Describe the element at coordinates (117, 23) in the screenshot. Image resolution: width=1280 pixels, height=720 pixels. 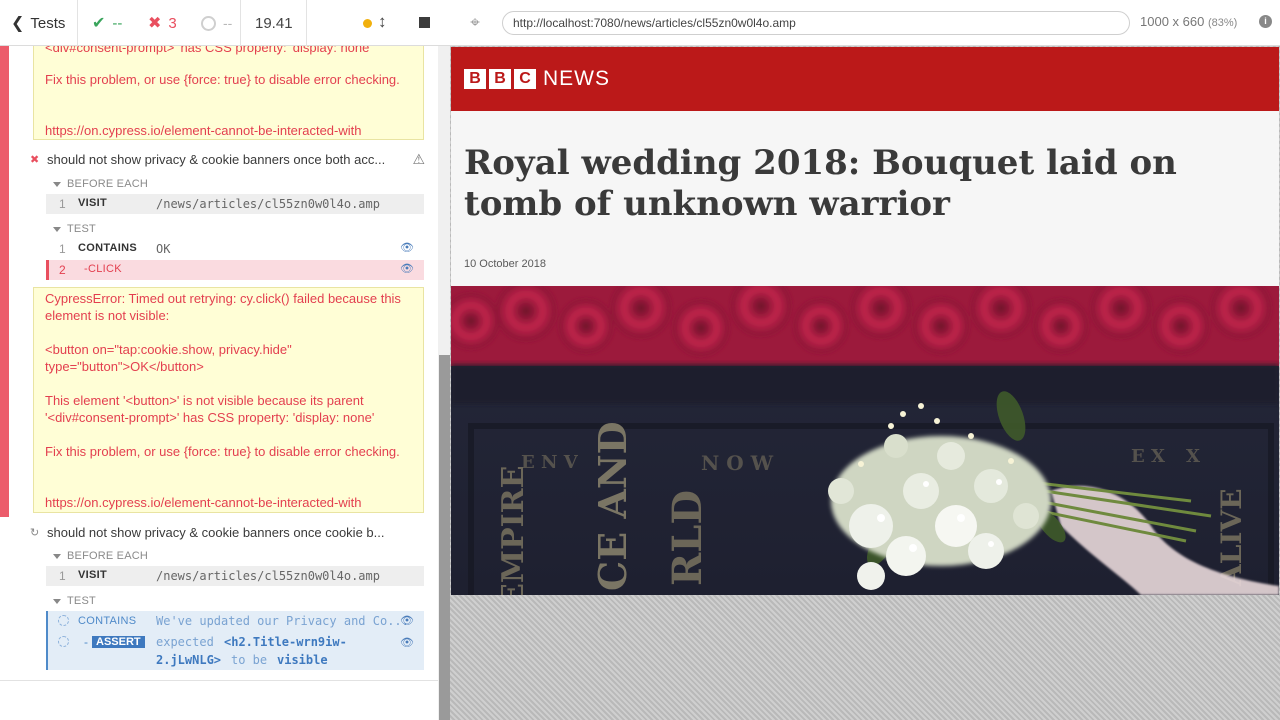
I see `passed-value: --` at that location.